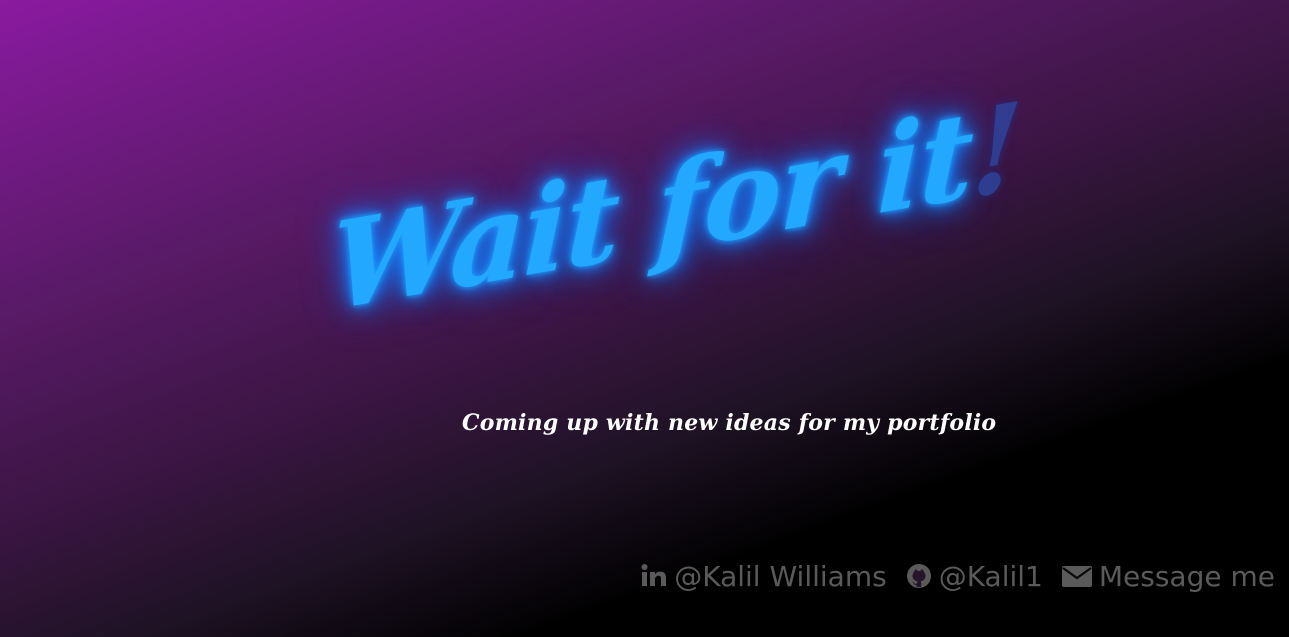 Image resolution: width=1289 pixels, height=637 pixels. I want to click on github-handle: @Kalil1, so click(990, 576).